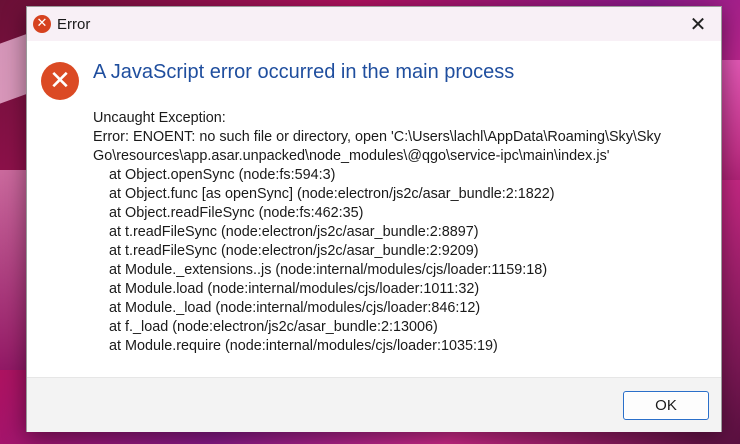 The height and width of the screenshot is (444, 740). I want to click on error-x-icon: ✕, so click(60, 81).